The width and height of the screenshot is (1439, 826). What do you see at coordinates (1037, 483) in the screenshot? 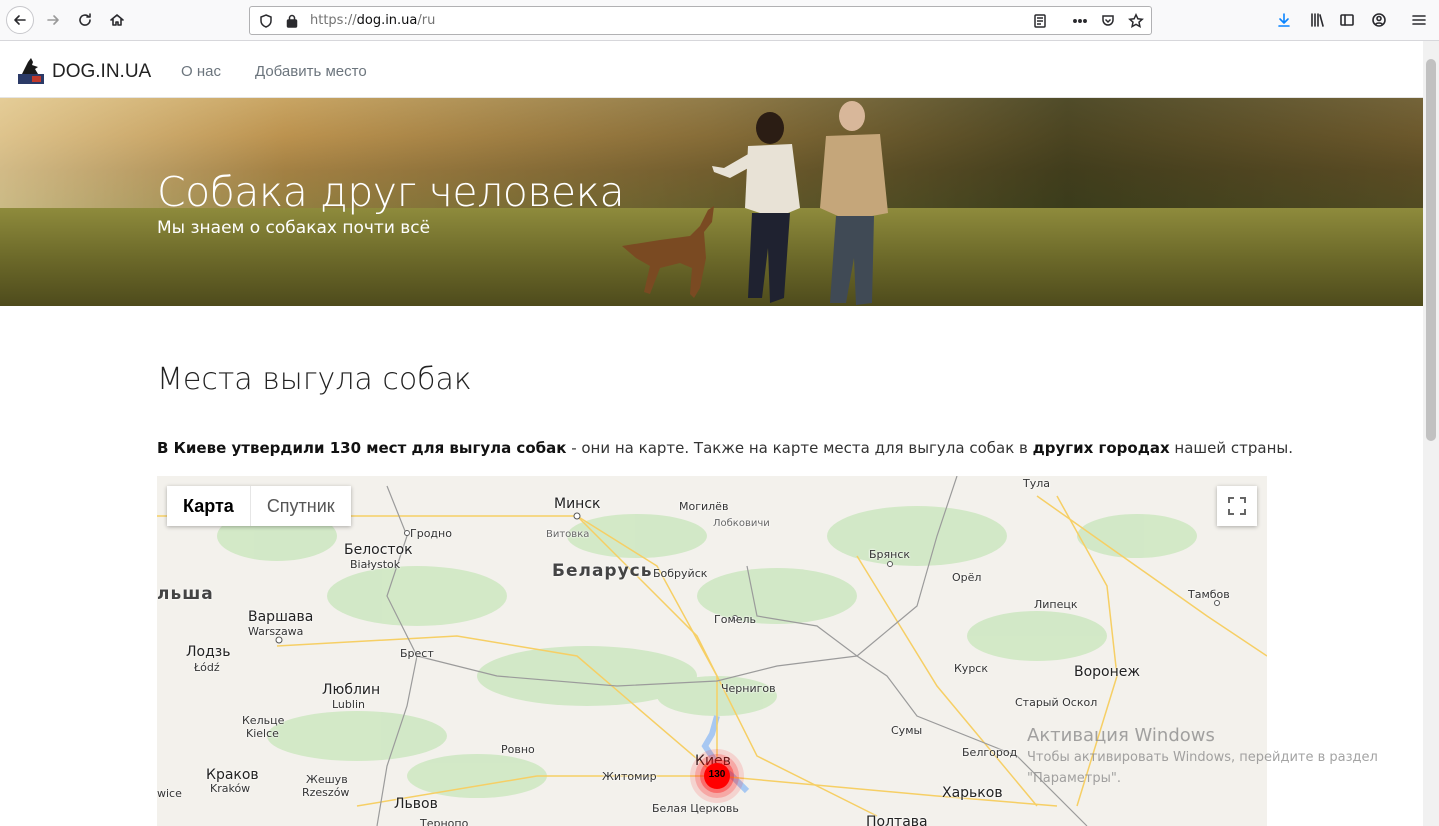
I see `map-label-tula: Тула` at bounding box center [1037, 483].